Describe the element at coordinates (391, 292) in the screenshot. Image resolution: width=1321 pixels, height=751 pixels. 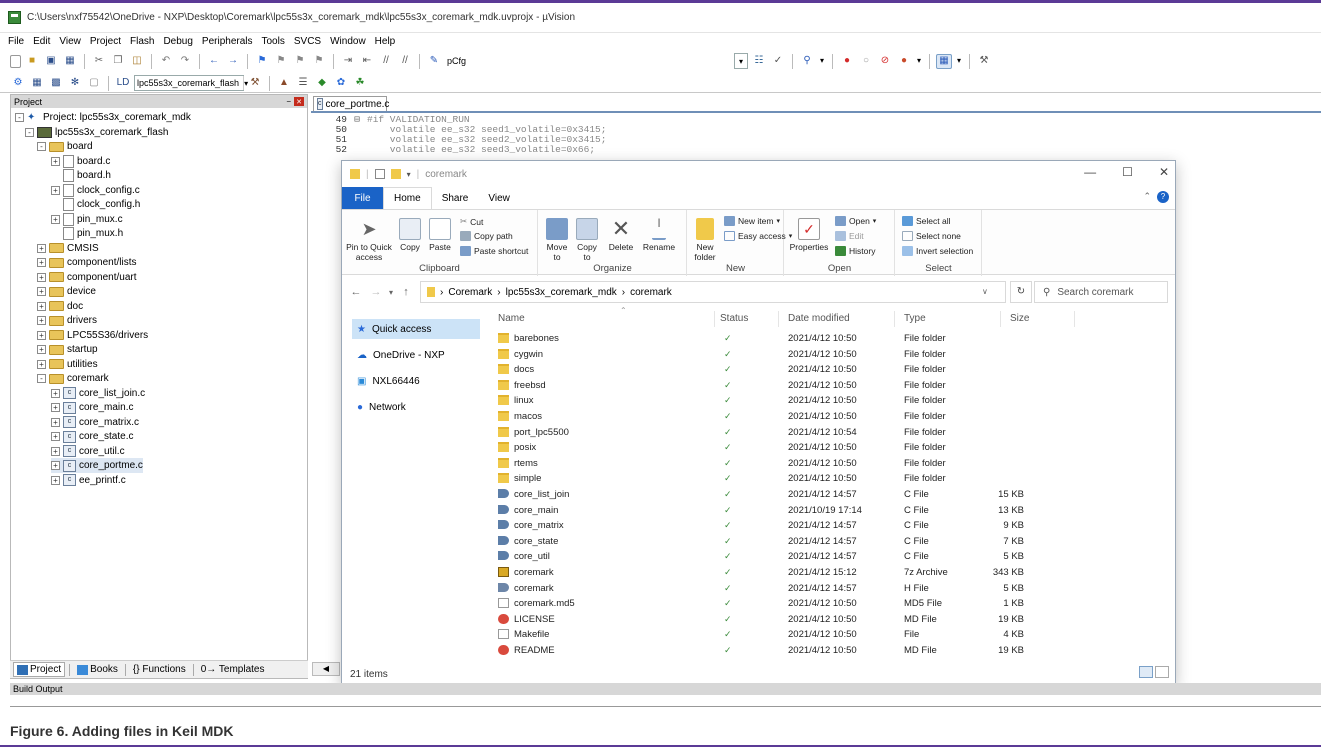
I see `recent-locations-icon: ▾` at that location.